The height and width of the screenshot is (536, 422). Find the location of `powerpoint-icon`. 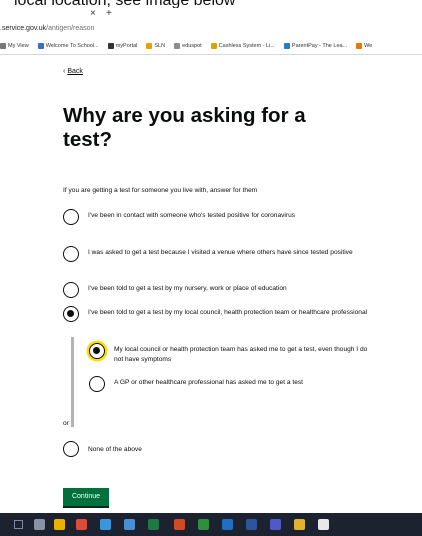

powerpoint-icon is located at coordinates (179, 524).